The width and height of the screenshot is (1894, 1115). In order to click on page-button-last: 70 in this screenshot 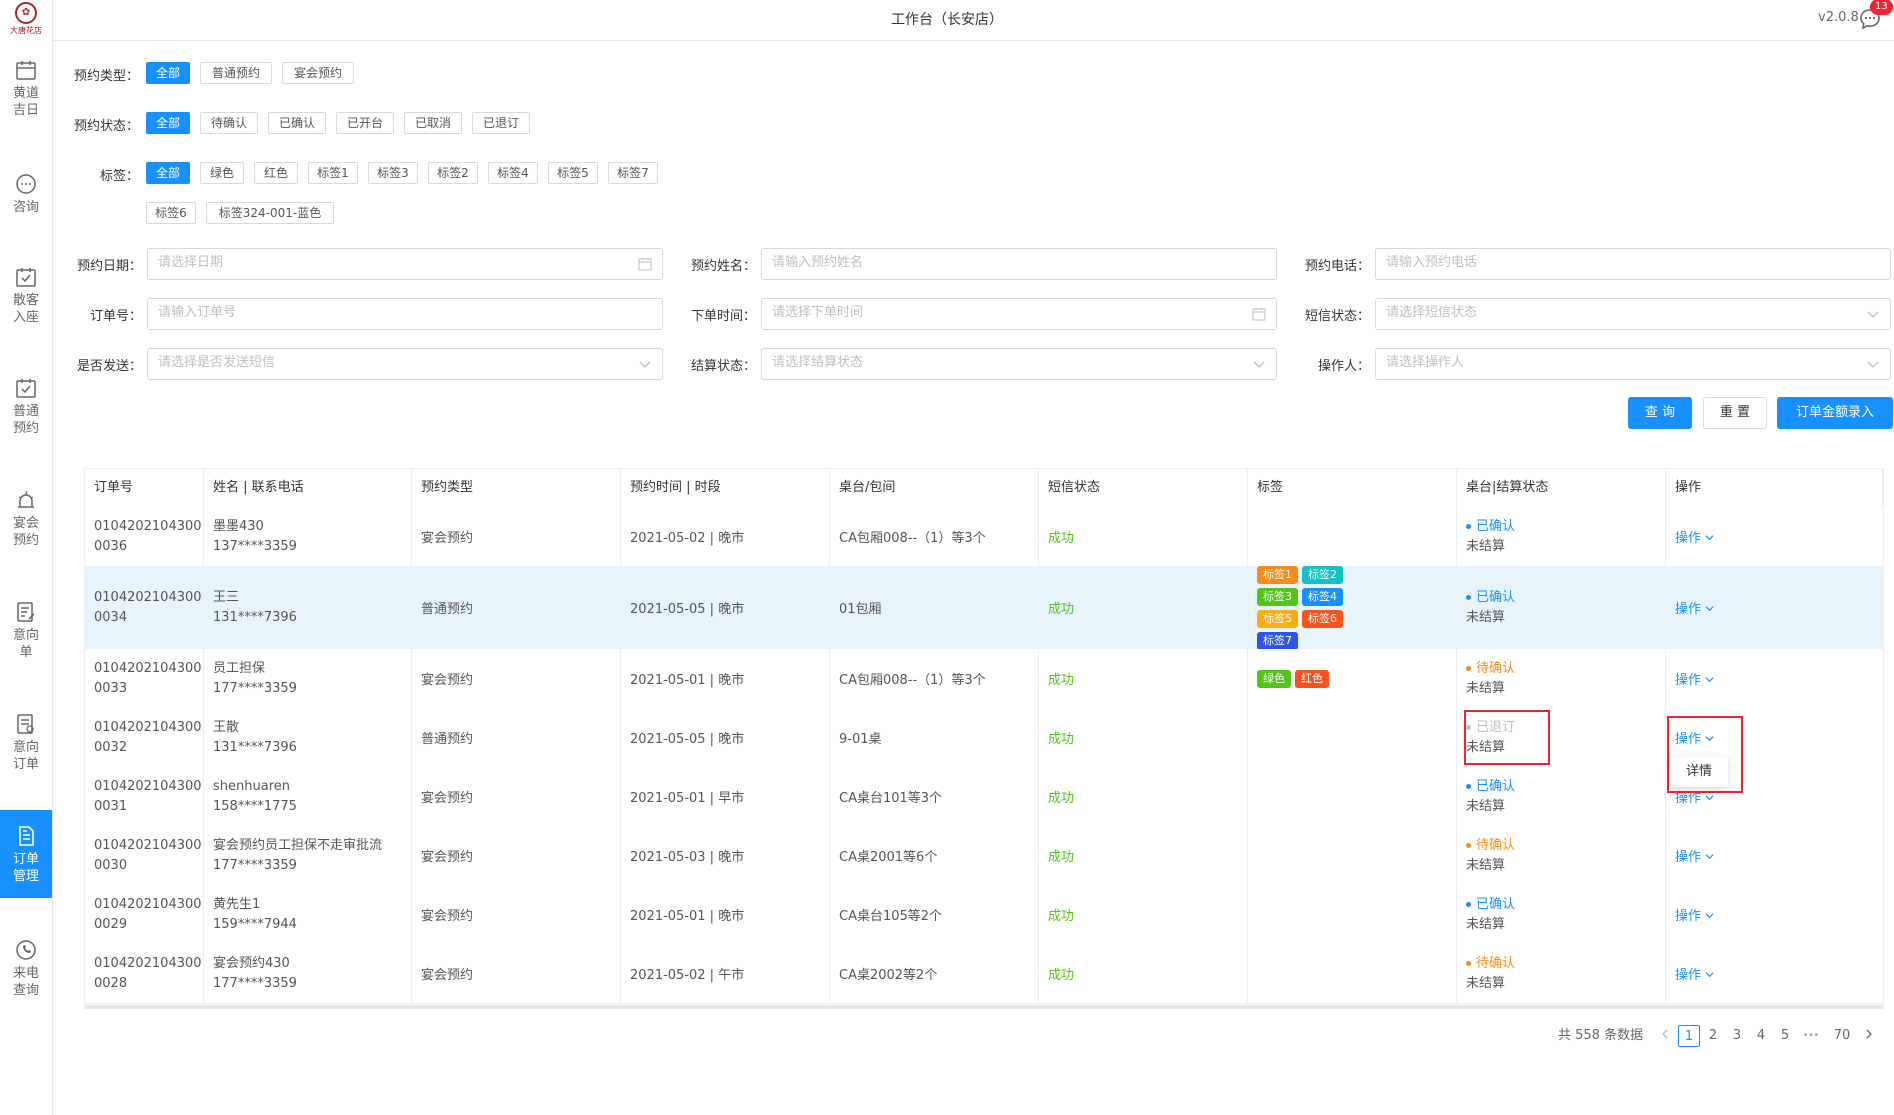, I will do `click(1842, 1036)`.